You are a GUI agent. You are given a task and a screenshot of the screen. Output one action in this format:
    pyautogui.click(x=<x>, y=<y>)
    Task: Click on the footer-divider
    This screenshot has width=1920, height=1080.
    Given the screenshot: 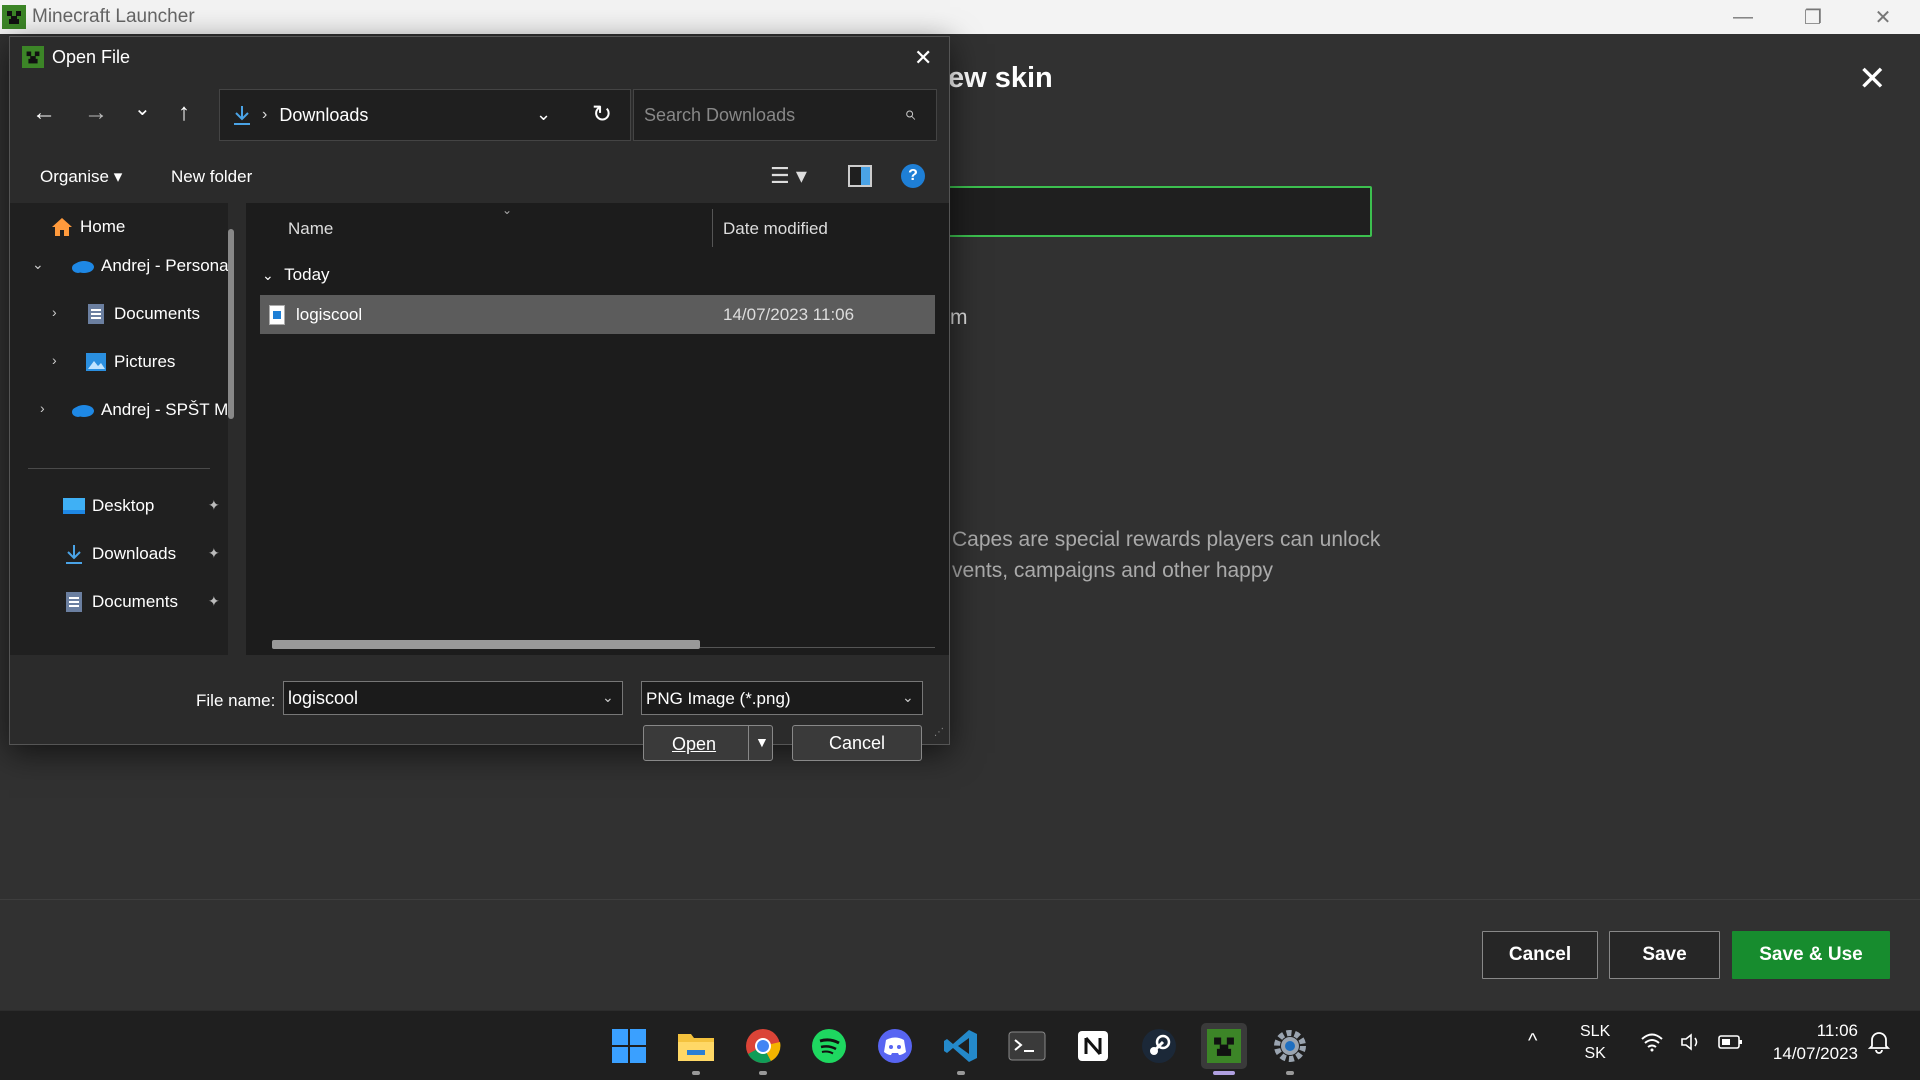 What is the action you would take?
    pyautogui.click(x=960, y=899)
    